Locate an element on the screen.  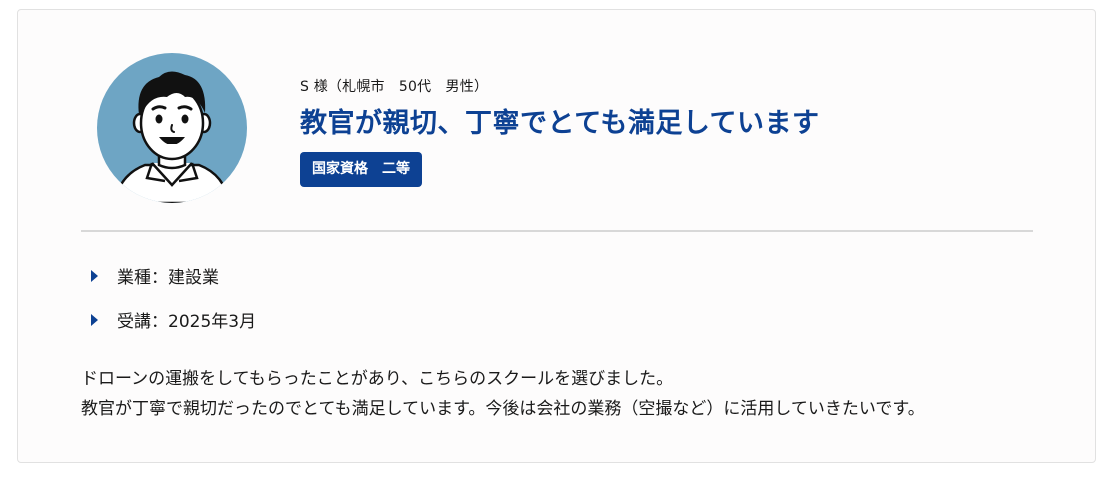
detail-item-course-date: 受講：2025年3月 is located at coordinates (173, 319).